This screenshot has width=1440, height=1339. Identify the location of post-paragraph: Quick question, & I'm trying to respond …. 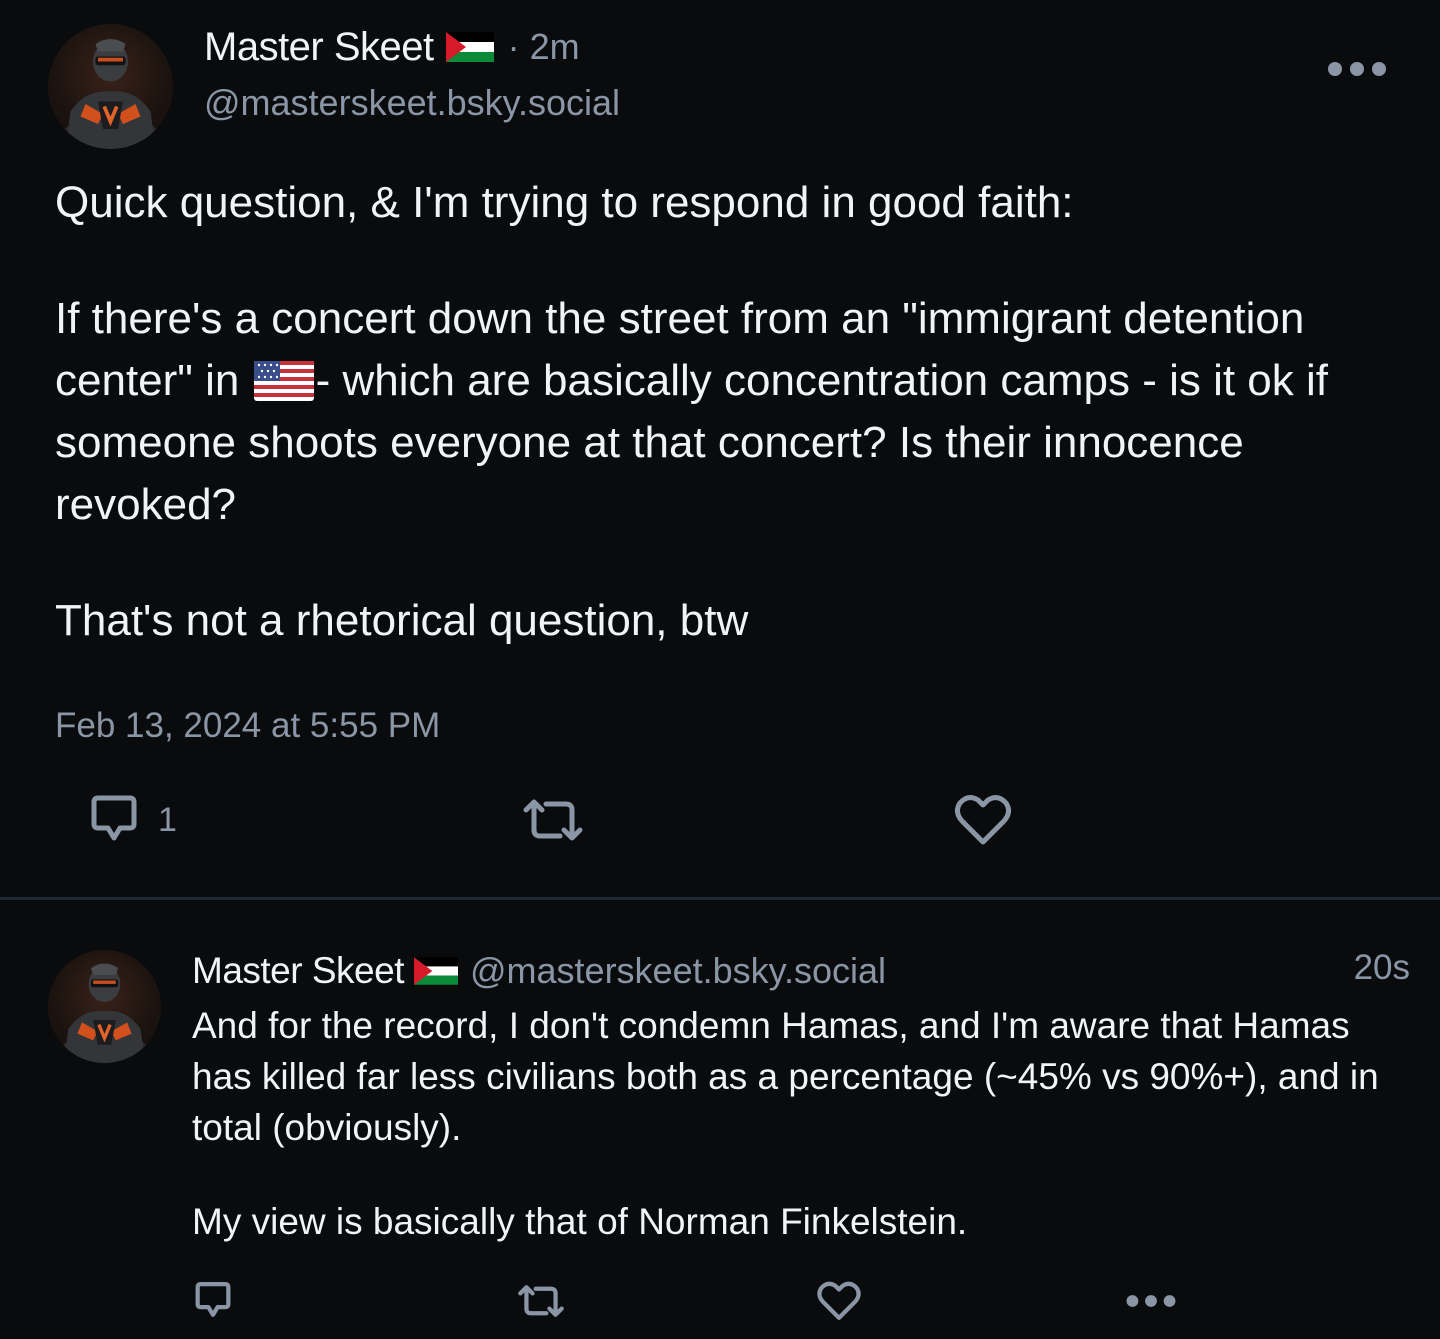
(564, 202).